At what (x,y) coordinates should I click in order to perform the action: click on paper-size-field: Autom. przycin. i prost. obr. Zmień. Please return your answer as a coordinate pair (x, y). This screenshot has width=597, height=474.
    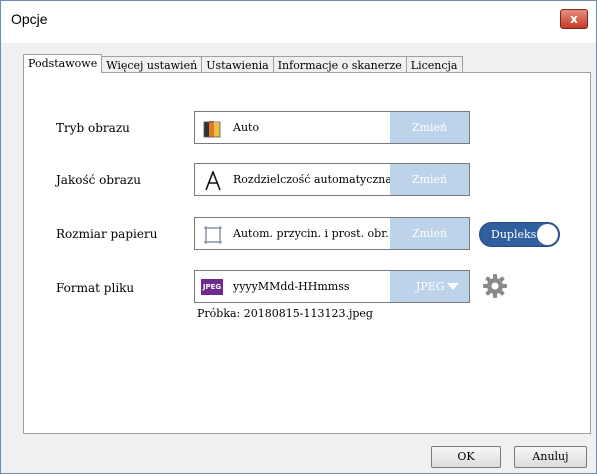
    Looking at the image, I should click on (332, 233).